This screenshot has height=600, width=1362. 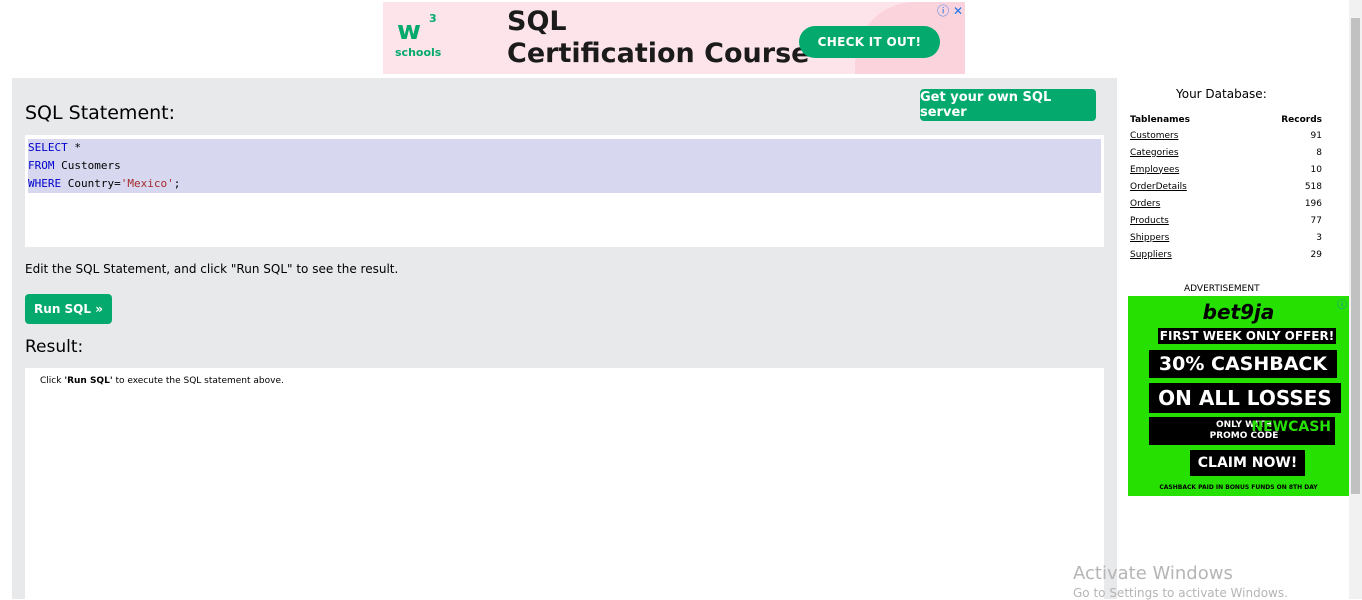 I want to click on ad-line-cashback: 30% CASHBACK, so click(x=1243, y=364).